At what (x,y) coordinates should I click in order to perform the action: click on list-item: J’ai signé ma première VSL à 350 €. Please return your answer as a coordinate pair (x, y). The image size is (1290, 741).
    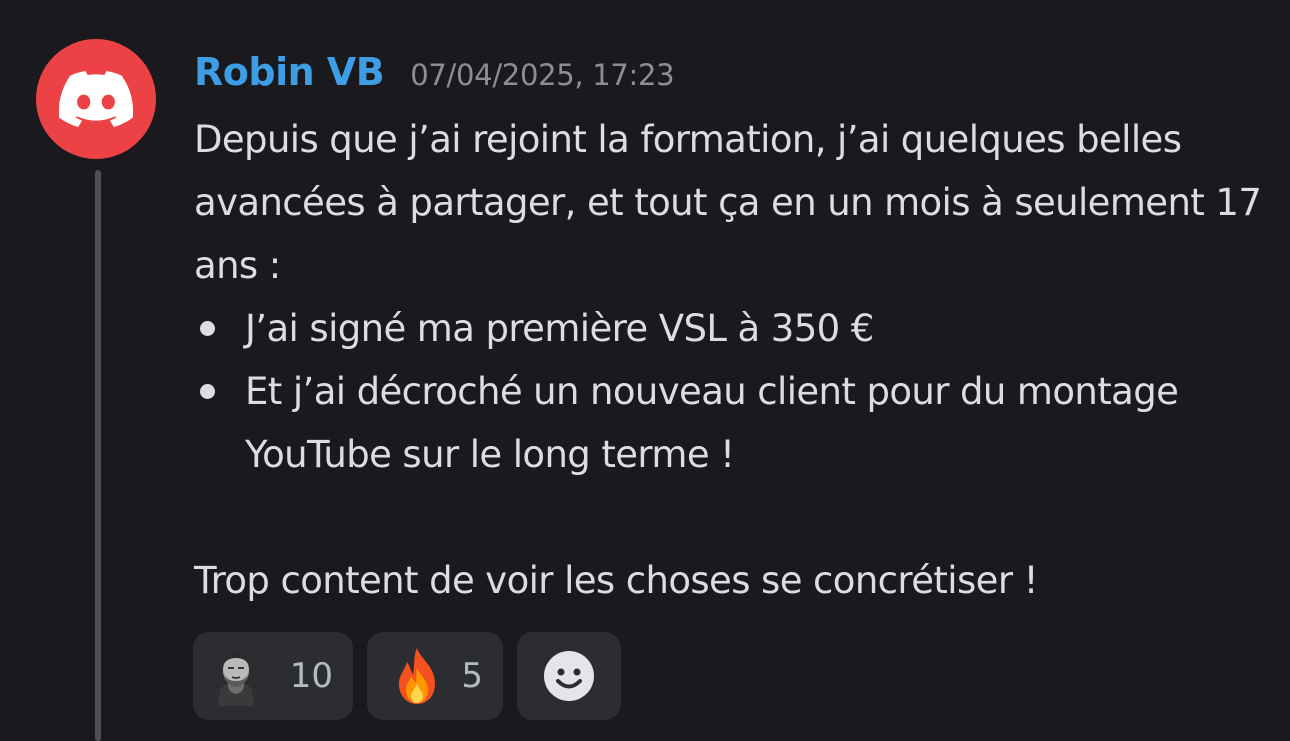
    Looking at the image, I should click on (729, 328).